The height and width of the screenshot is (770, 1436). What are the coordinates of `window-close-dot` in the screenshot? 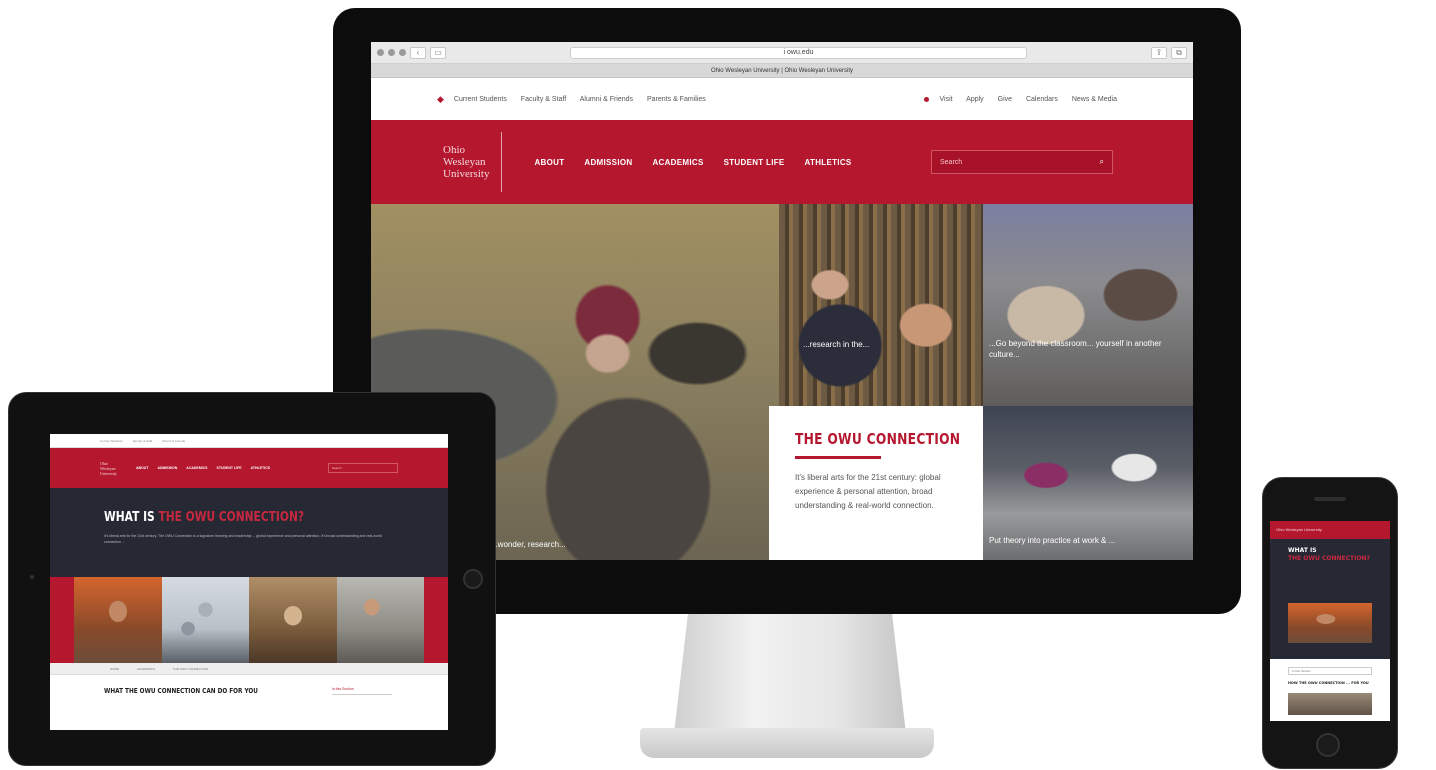 It's located at (380, 52).